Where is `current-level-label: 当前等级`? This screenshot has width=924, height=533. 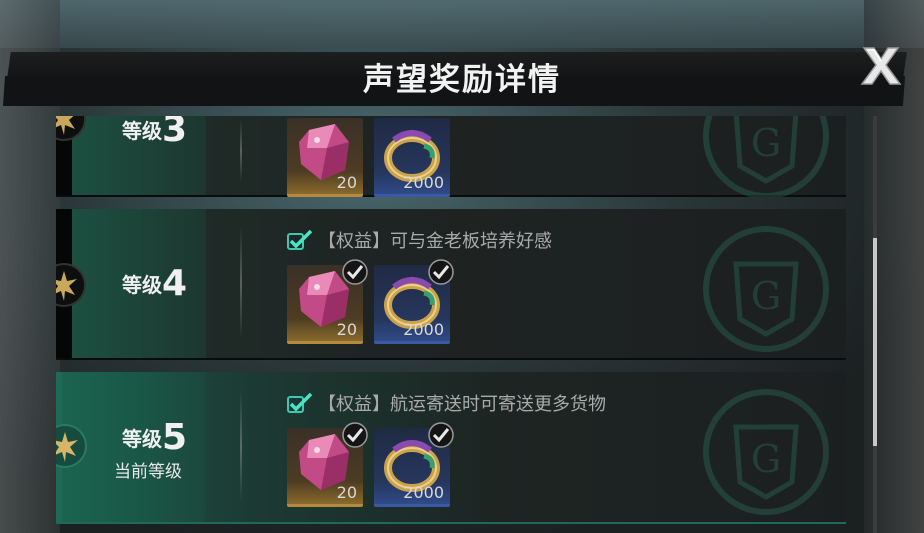
current-level-label: 当前等级 is located at coordinates (148, 472).